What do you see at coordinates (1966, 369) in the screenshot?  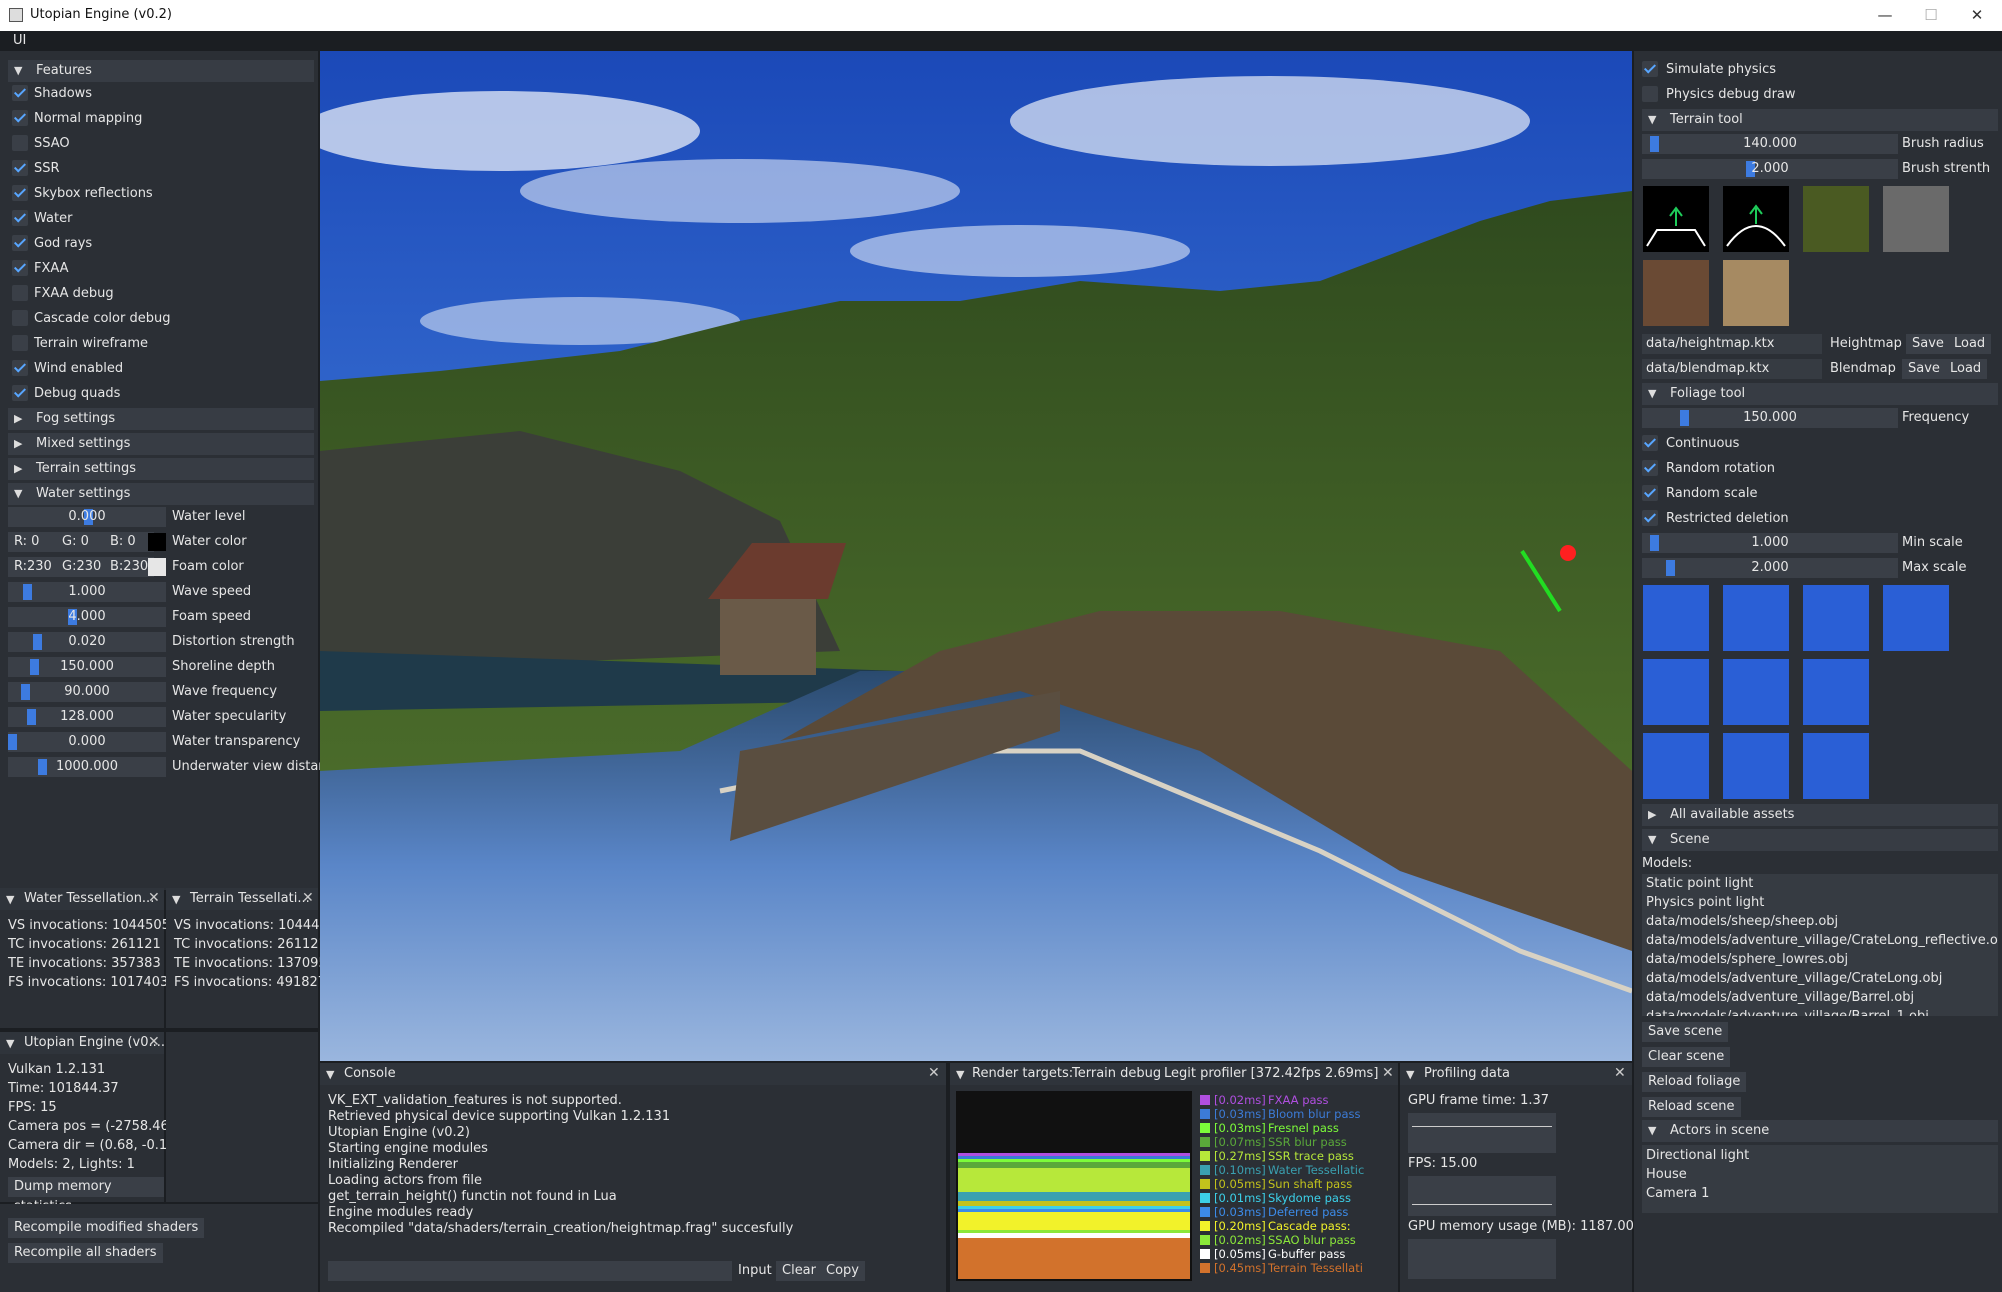 I see `blendmap-load-button: Load` at bounding box center [1966, 369].